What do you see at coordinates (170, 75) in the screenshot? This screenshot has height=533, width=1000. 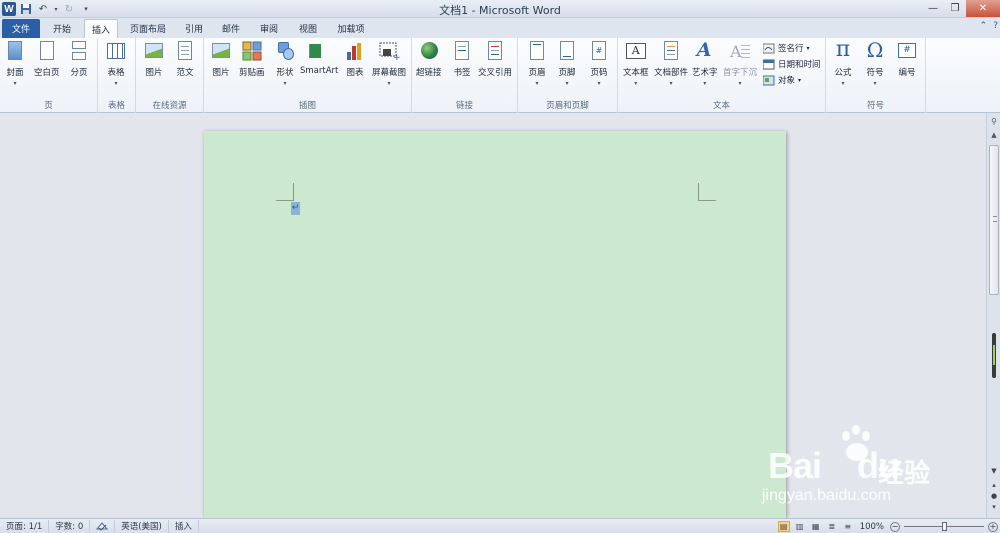 I see `group-online: 图片 范文 在线资源` at bounding box center [170, 75].